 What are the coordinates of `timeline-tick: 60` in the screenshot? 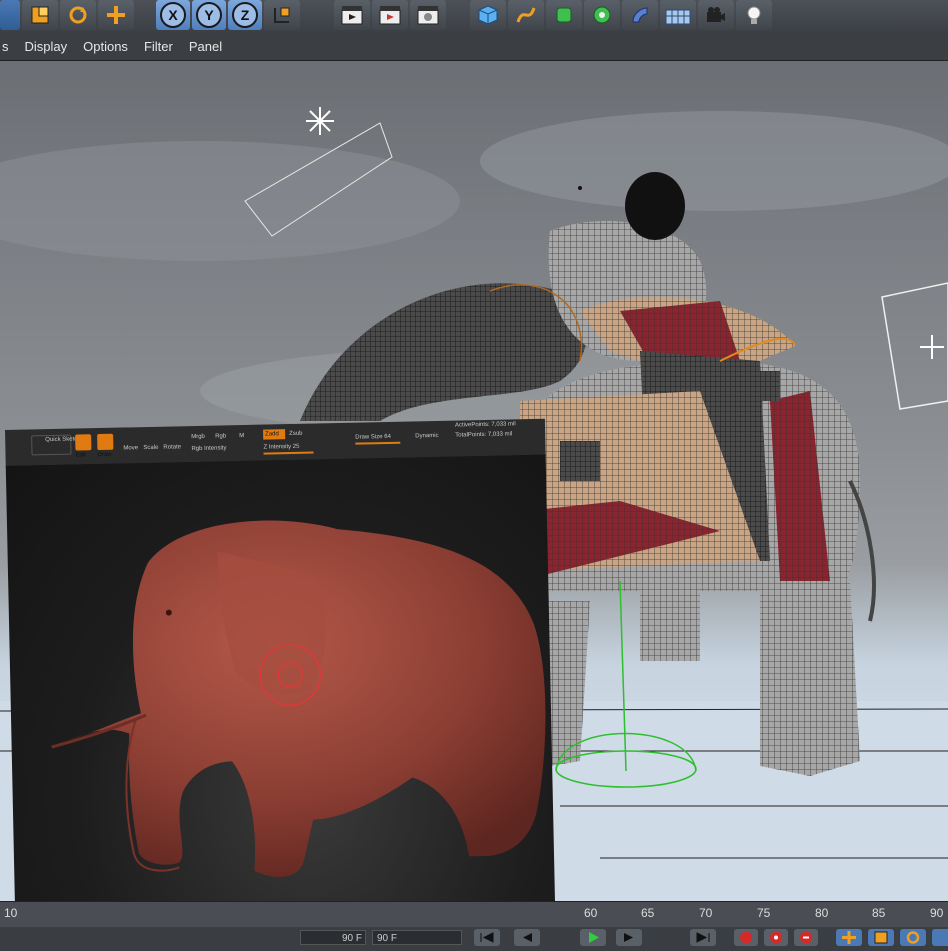 It's located at (591, 913).